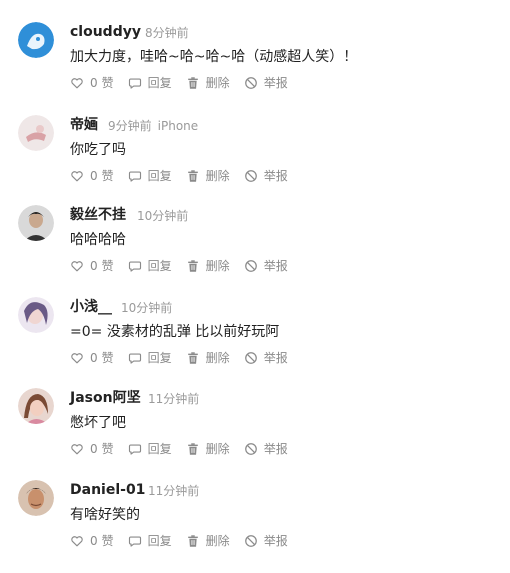 The image size is (510, 573). What do you see at coordinates (107, 490) in the screenshot?
I see `username: Daniel-01` at bounding box center [107, 490].